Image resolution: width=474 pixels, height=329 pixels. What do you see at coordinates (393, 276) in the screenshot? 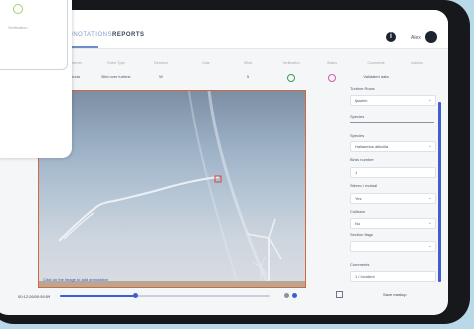
I see `comments-input: 1 / Incident` at bounding box center [393, 276].